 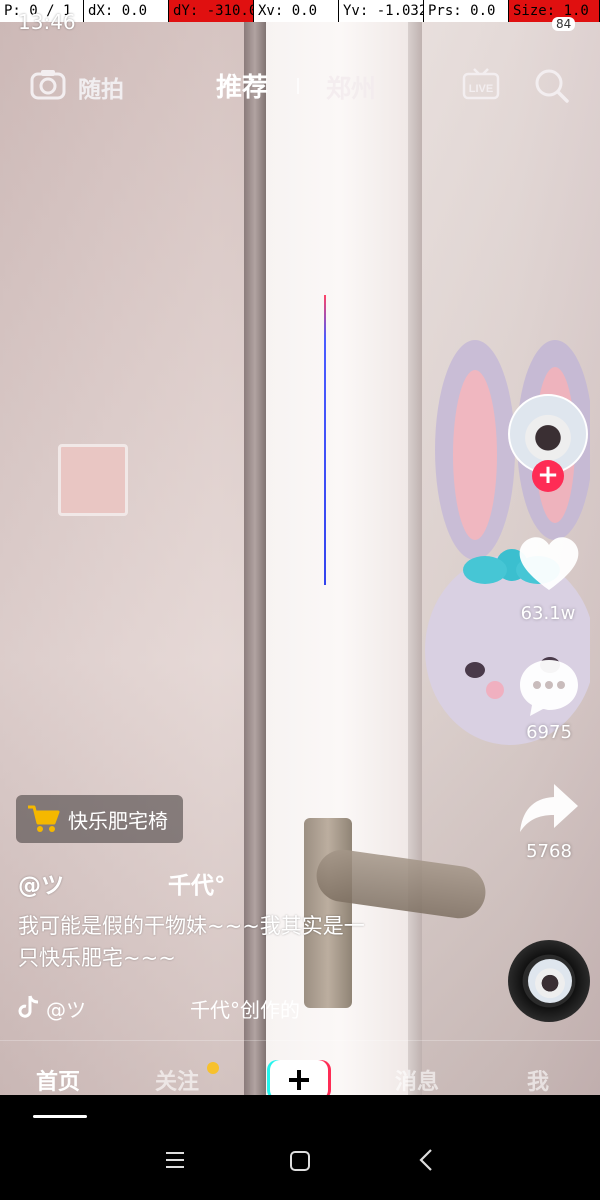 What do you see at coordinates (300, 1161) in the screenshot?
I see `home-square-icon` at bounding box center [300, 1161].